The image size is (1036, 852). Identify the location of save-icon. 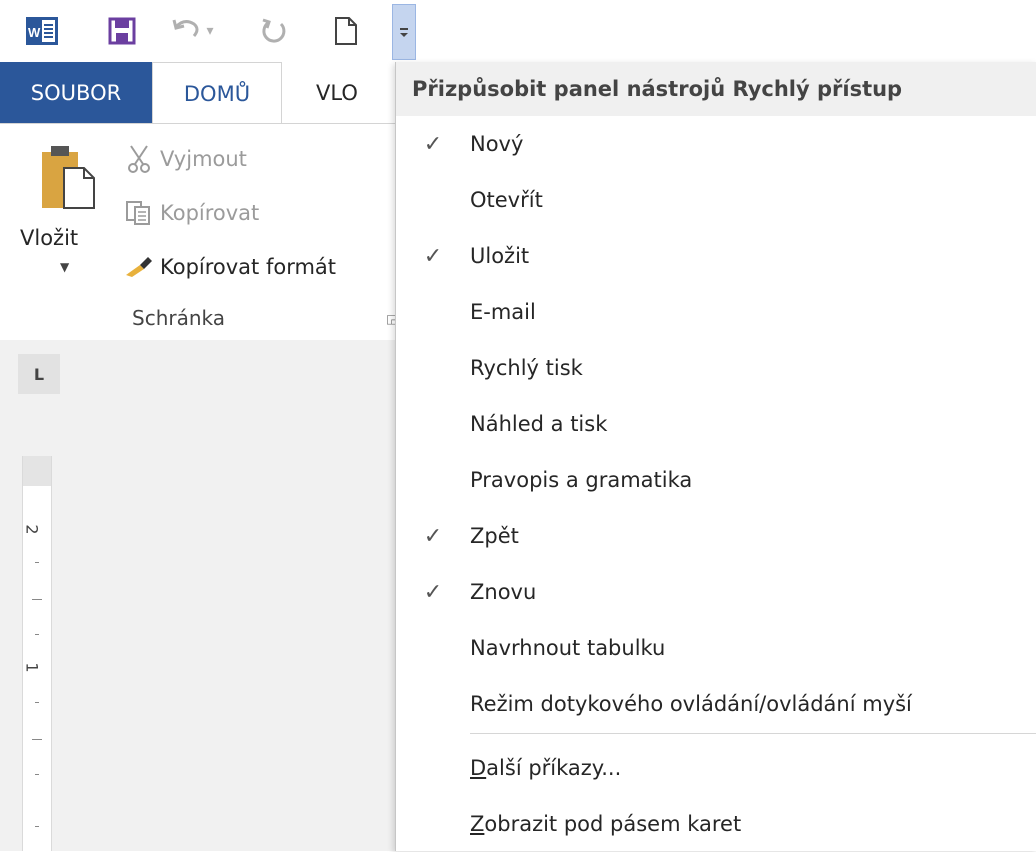
(122, 31).